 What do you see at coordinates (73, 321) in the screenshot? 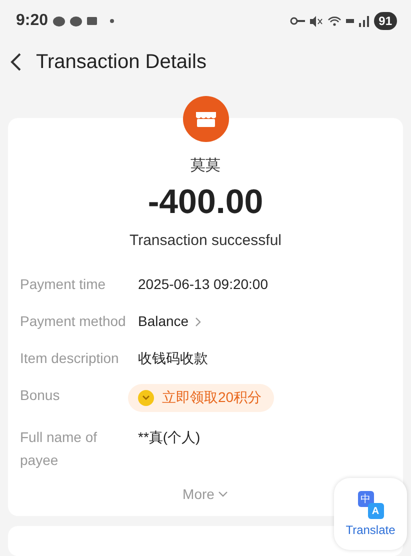
I see `detail-label: Payment method` at bounding box center [73, 321].